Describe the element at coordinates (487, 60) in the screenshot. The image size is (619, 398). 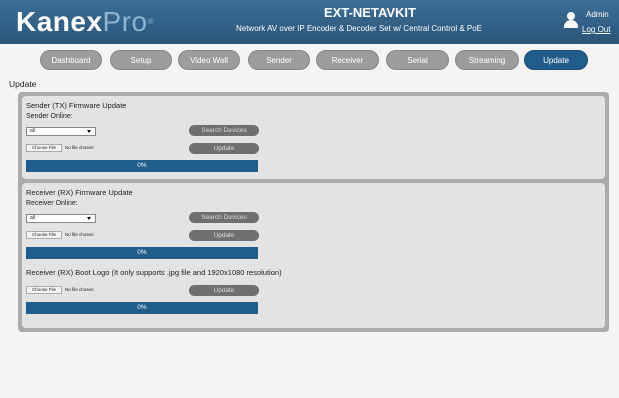
I see `nav-streaming: Streaming` at that location.